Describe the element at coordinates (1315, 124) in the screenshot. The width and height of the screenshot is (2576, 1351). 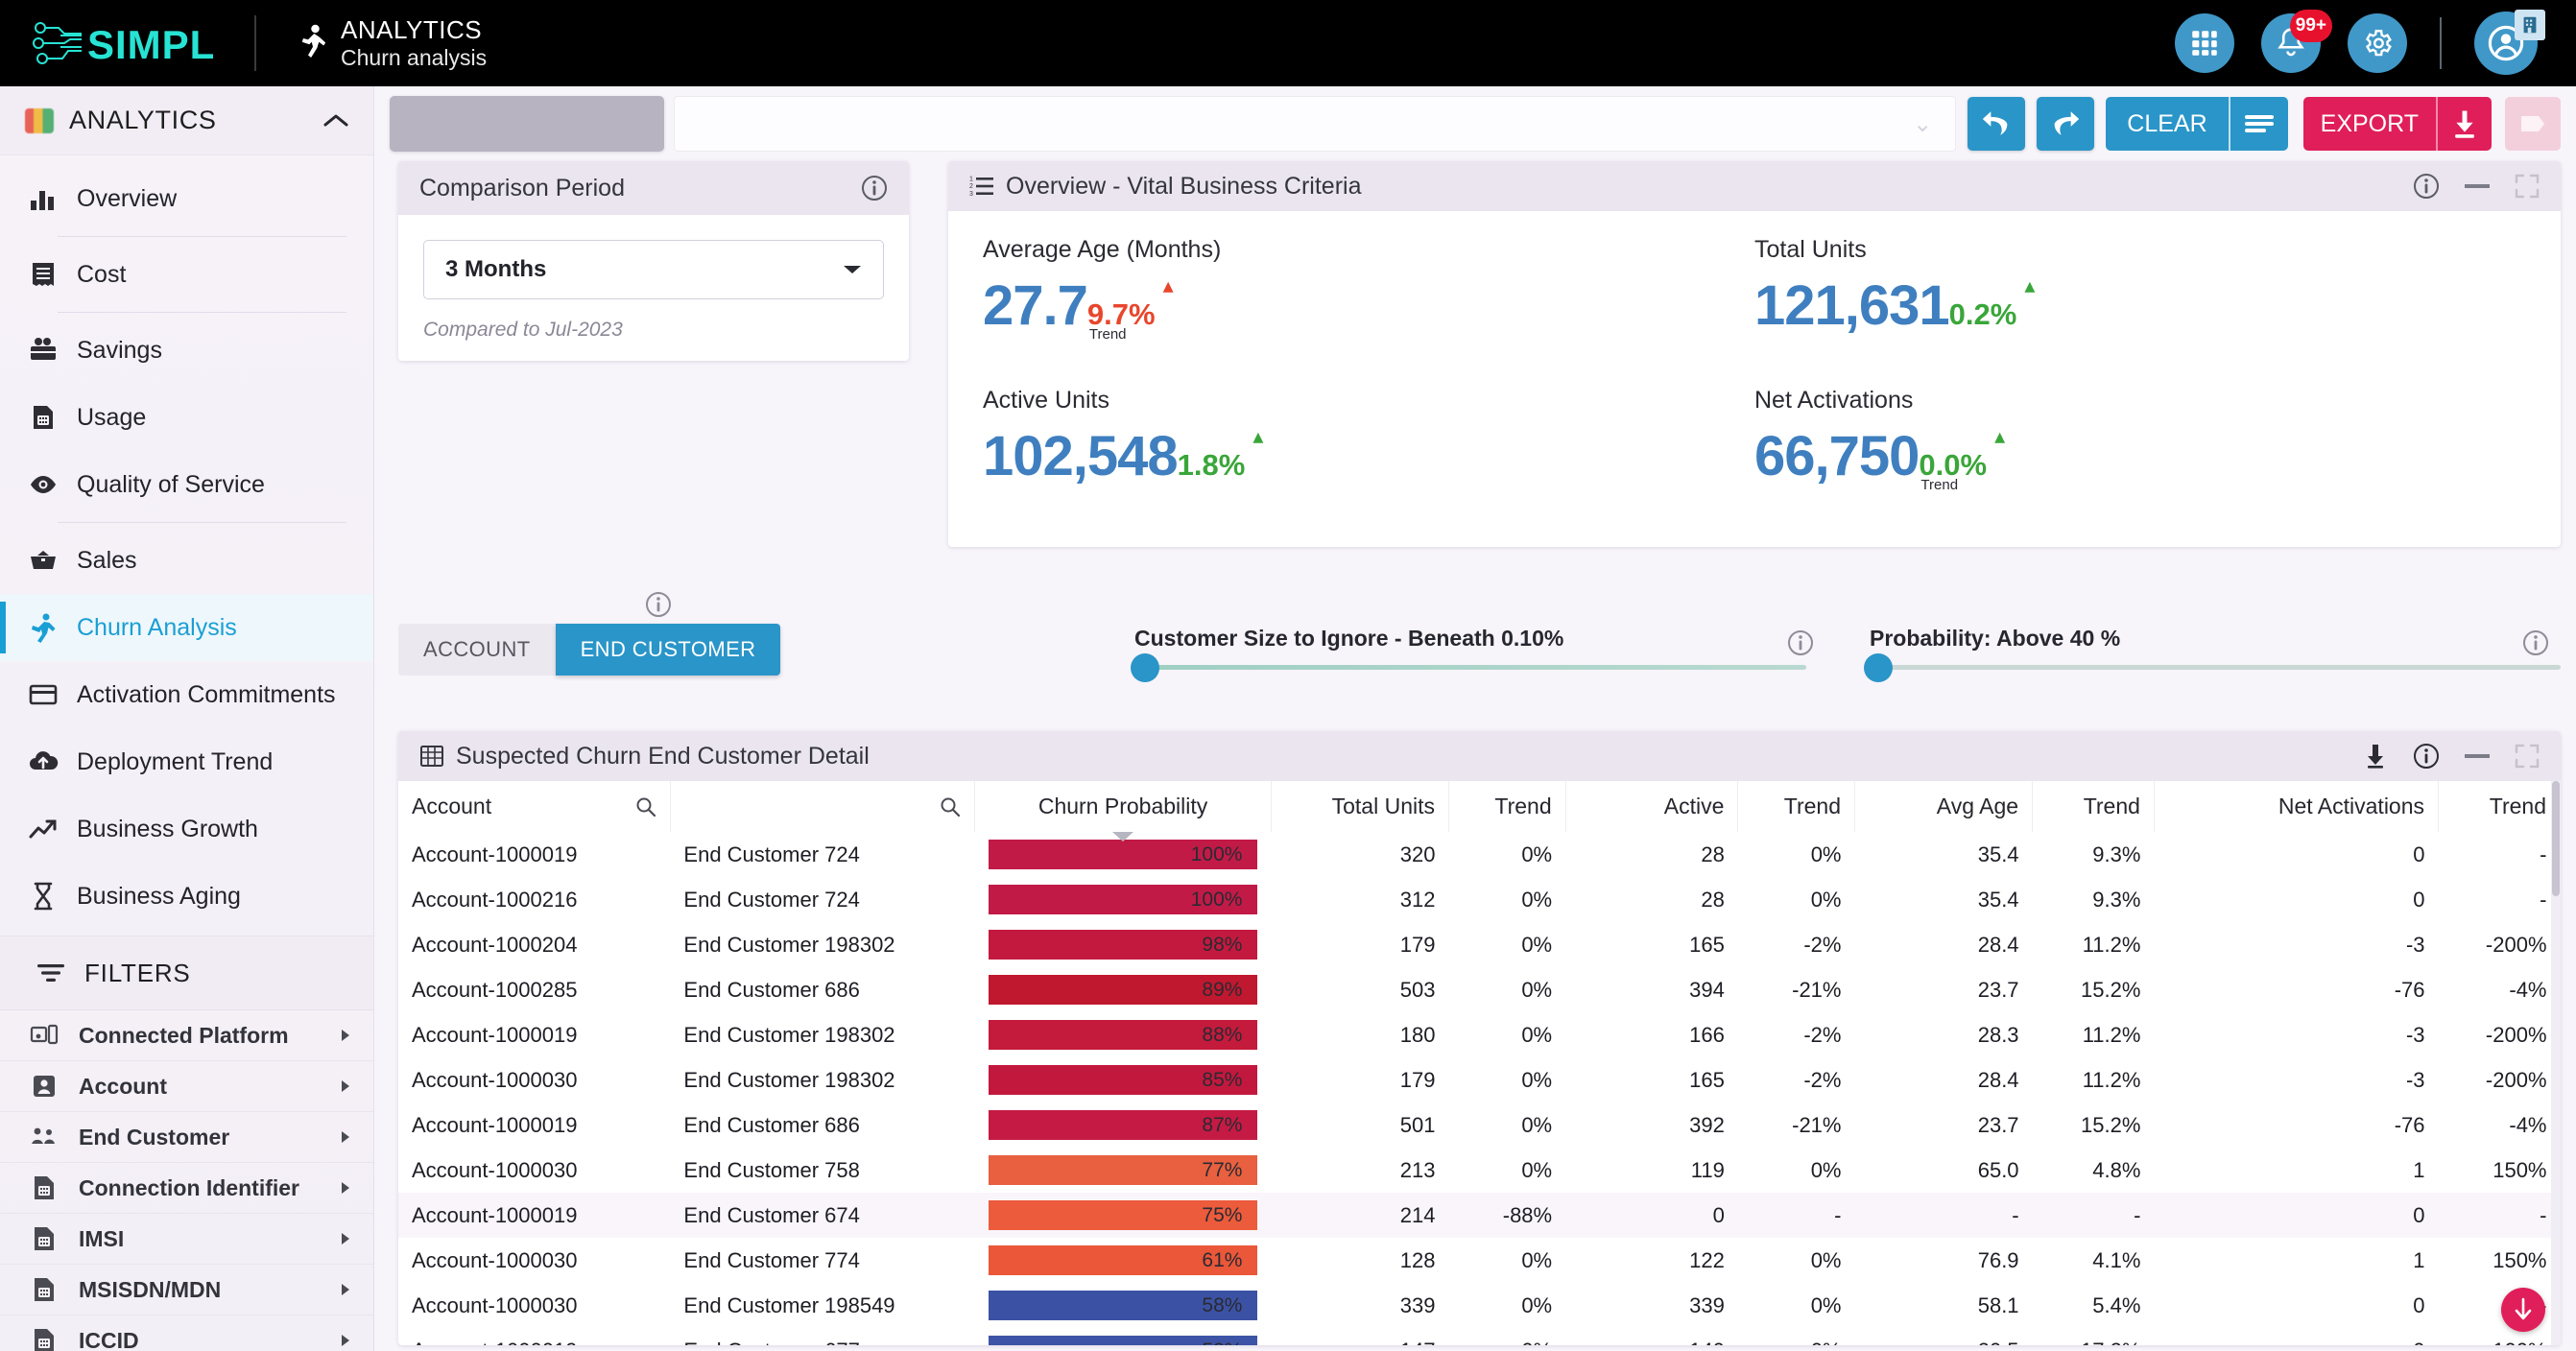
I see `search-input: ⌄` at that location.